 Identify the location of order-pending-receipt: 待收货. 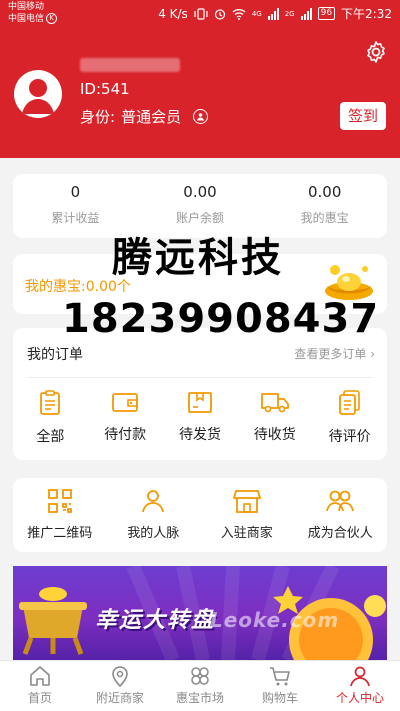
(274, 418).